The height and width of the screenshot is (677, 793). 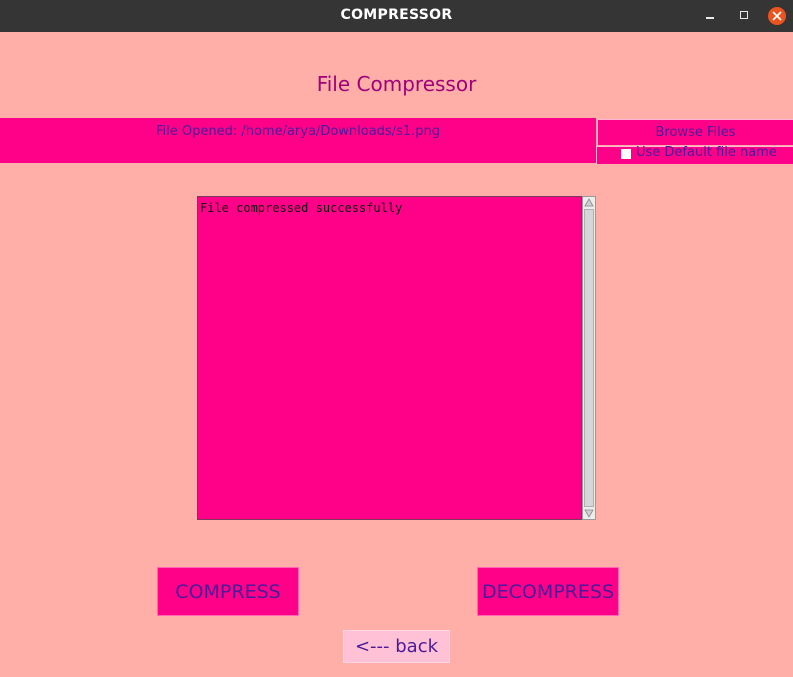 What do you see at coordinates (396, 84) in the screenshot?
I see `page-title: File Compressor` at bounding box center [396, 84].